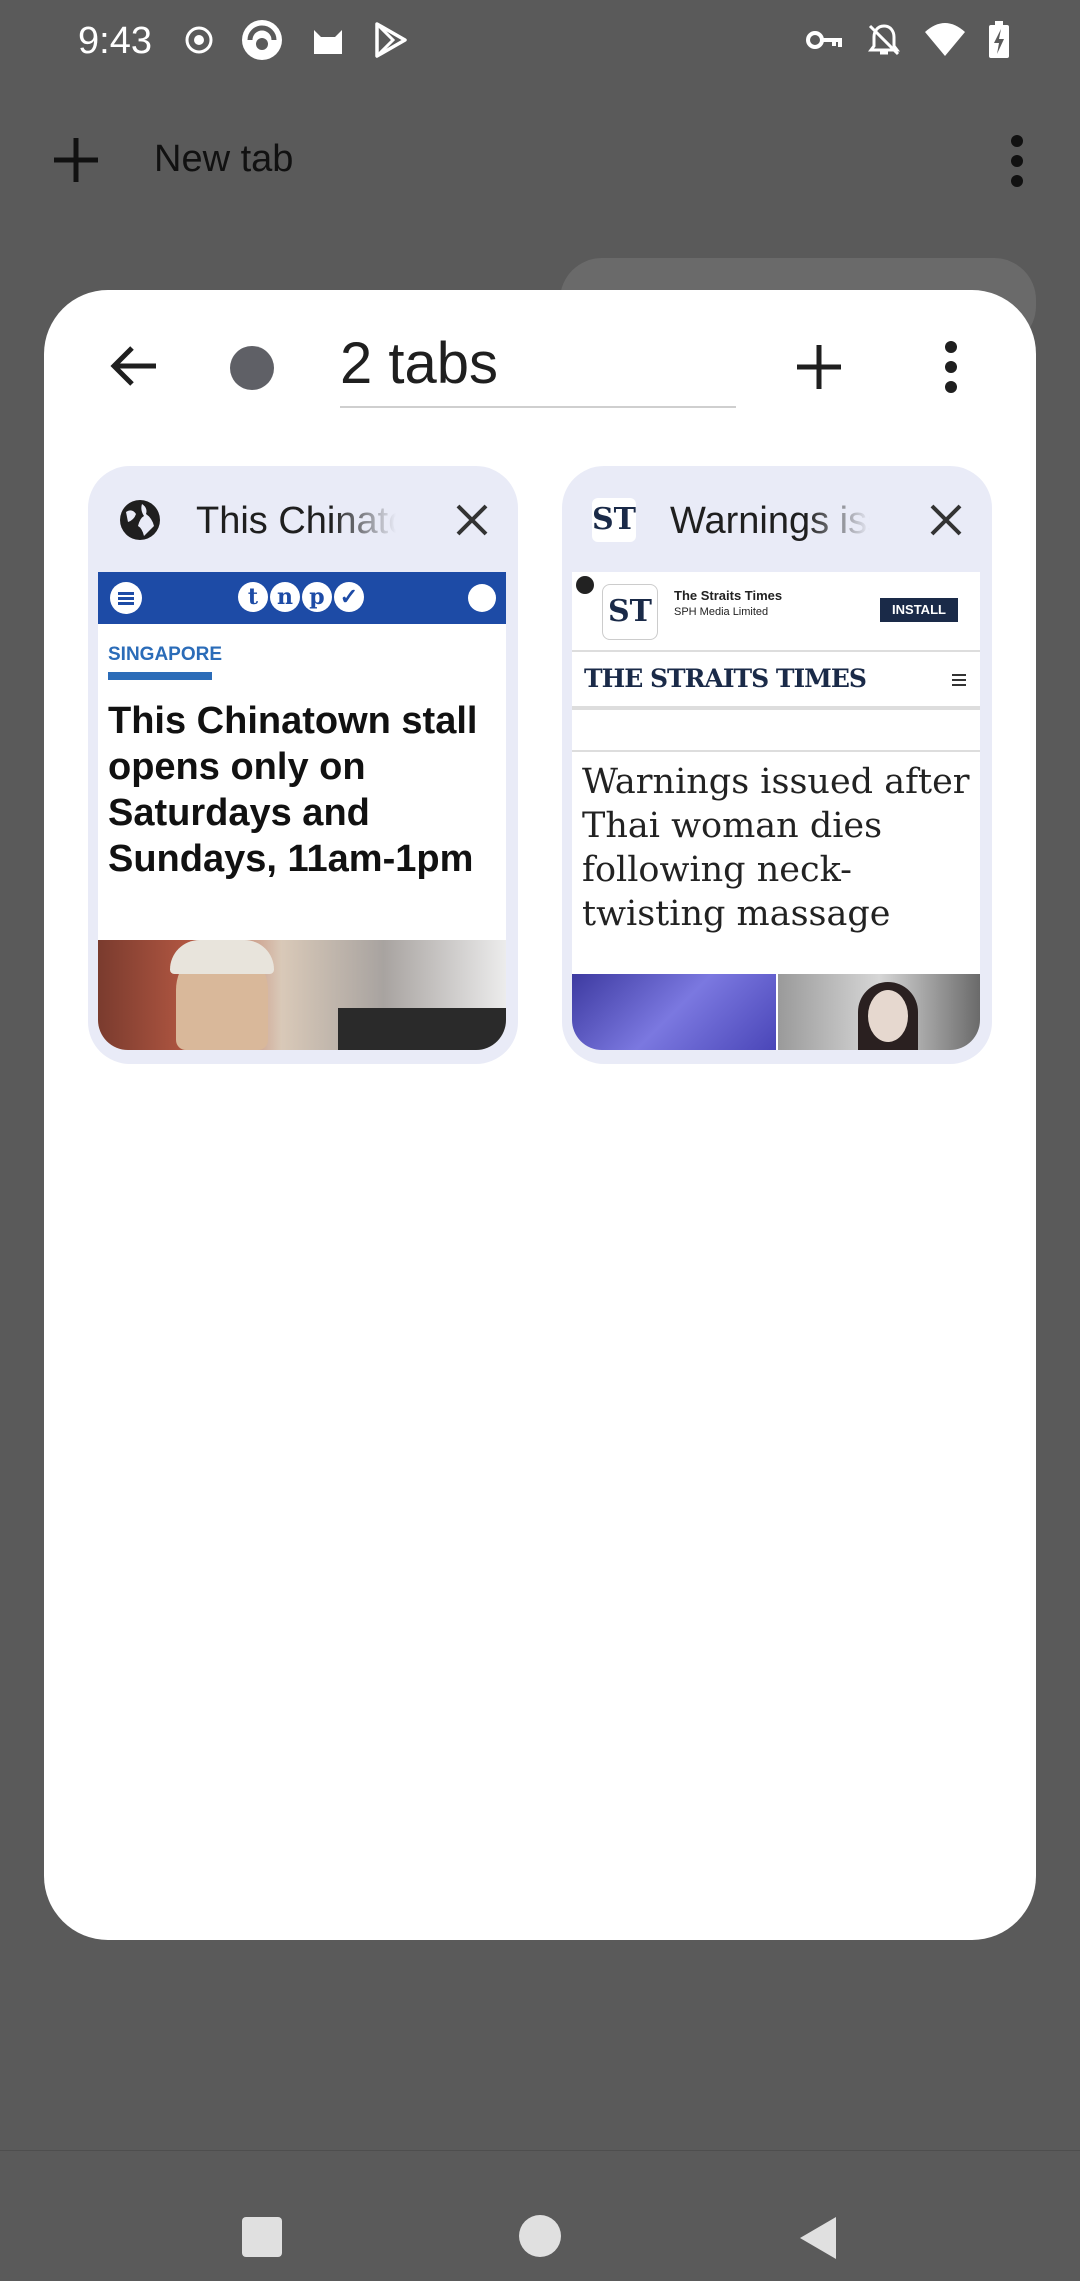 The width and height of the screenshot is (1080, 2281). Describe the element at coordinates (630, 612) in the screenshot. I see `app-icon: ST` at that location.